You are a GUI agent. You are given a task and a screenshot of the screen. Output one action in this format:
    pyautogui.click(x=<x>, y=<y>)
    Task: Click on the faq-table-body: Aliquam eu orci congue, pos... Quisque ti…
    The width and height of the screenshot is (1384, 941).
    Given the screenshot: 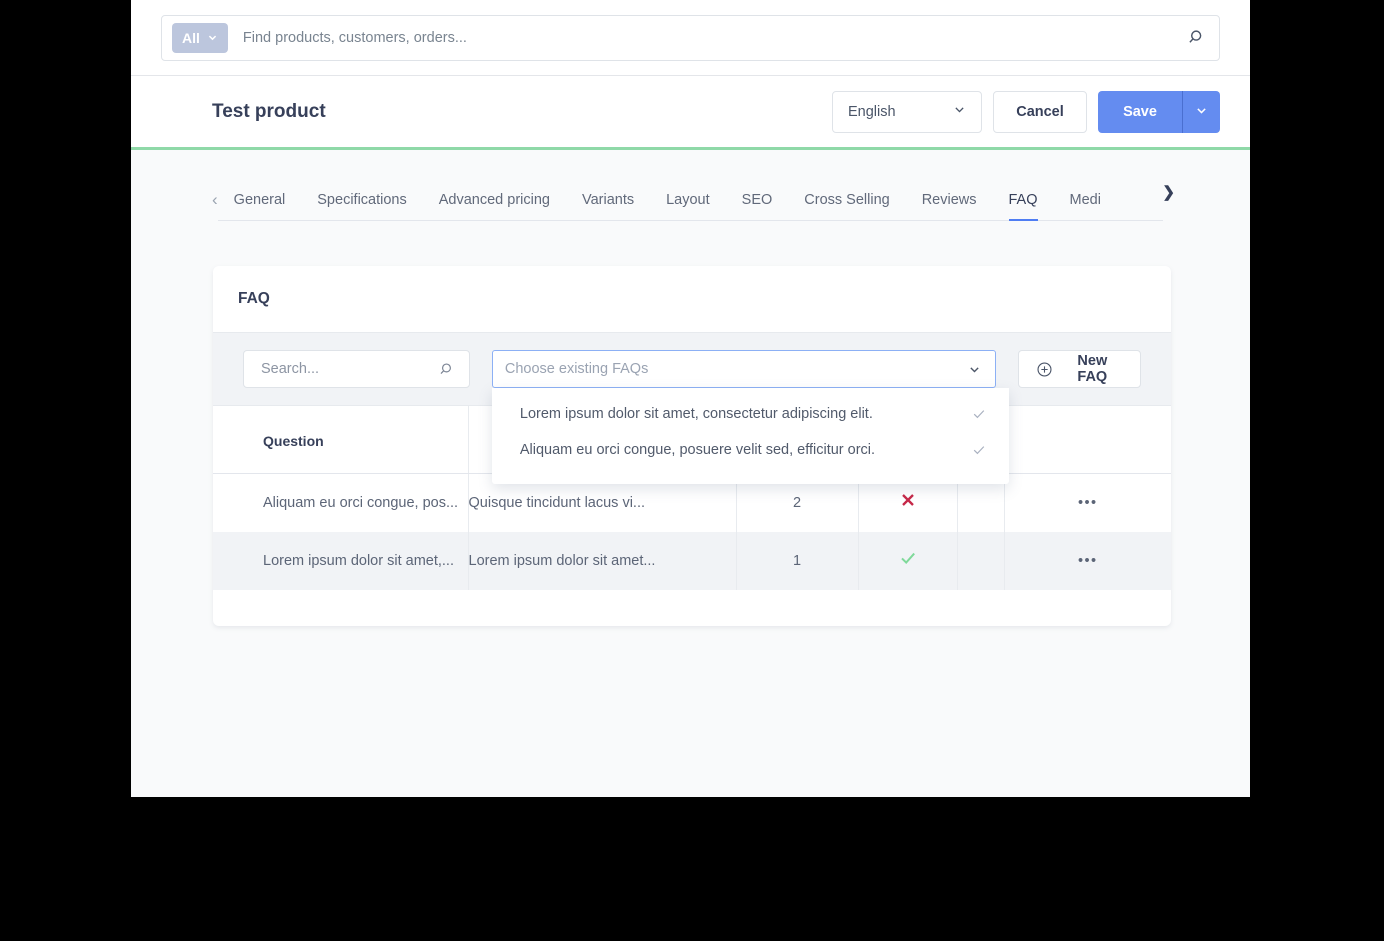 What is the action you would take?
    pyautogui.click(x=692, y=531)
    